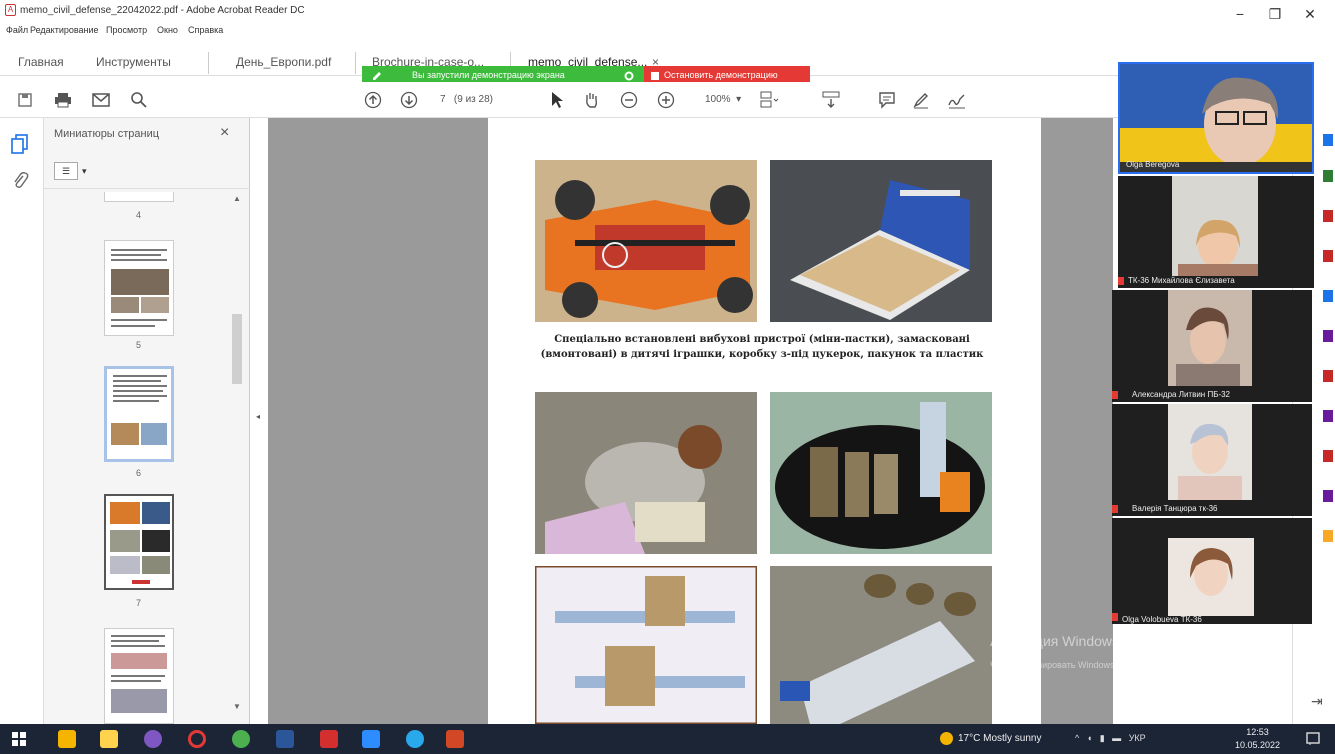  What do you see at coordinates (84, 171) in the screenshot?
I see `chevron-down-icon: ▾` at bounding box center [84, 171].